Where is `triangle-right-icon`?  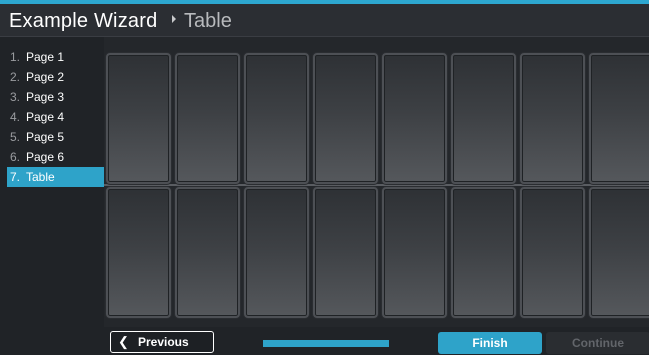 triangle-right-icon is located at coordinates (174, 19).